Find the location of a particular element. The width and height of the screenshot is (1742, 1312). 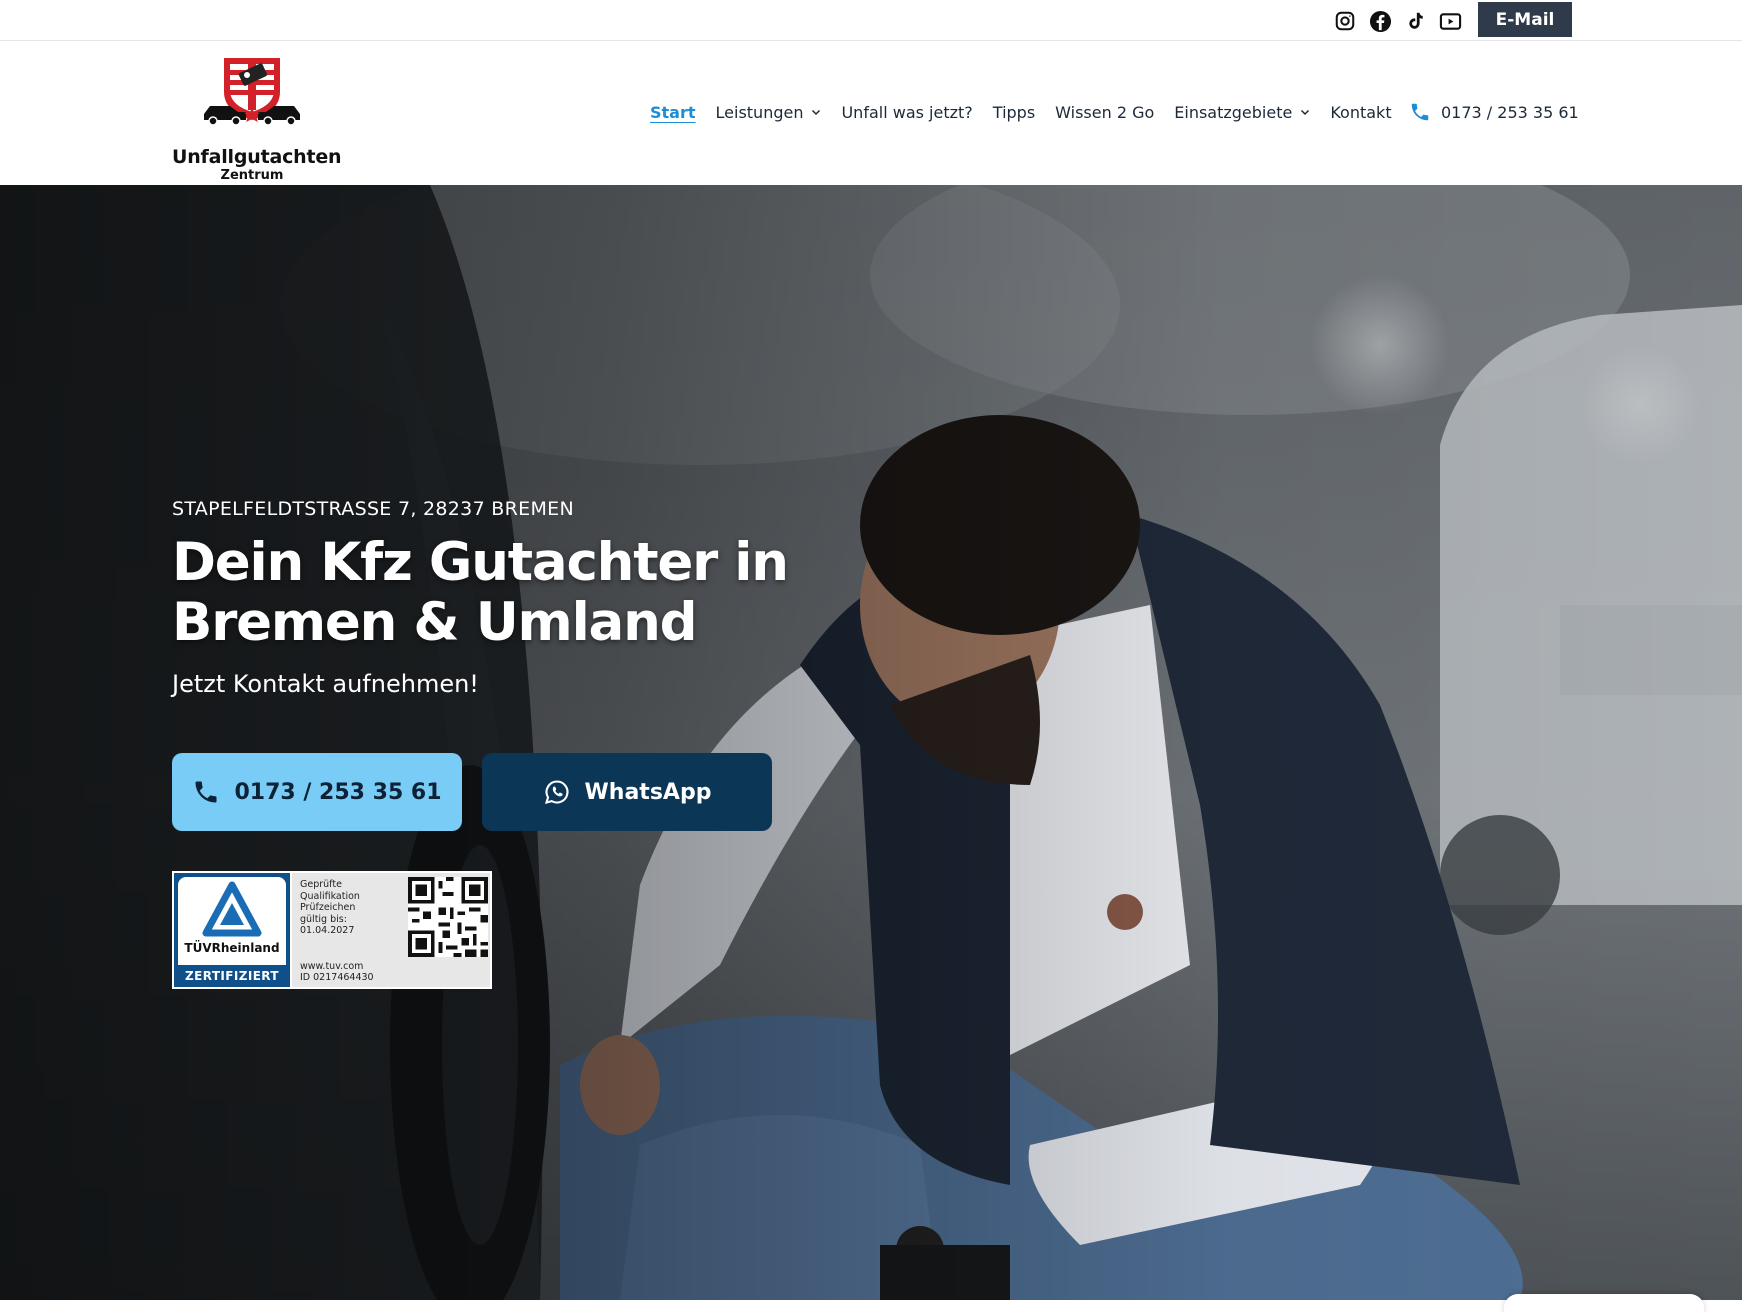

nav-item-label: Kontakt is located at coordinates (1361, 112).